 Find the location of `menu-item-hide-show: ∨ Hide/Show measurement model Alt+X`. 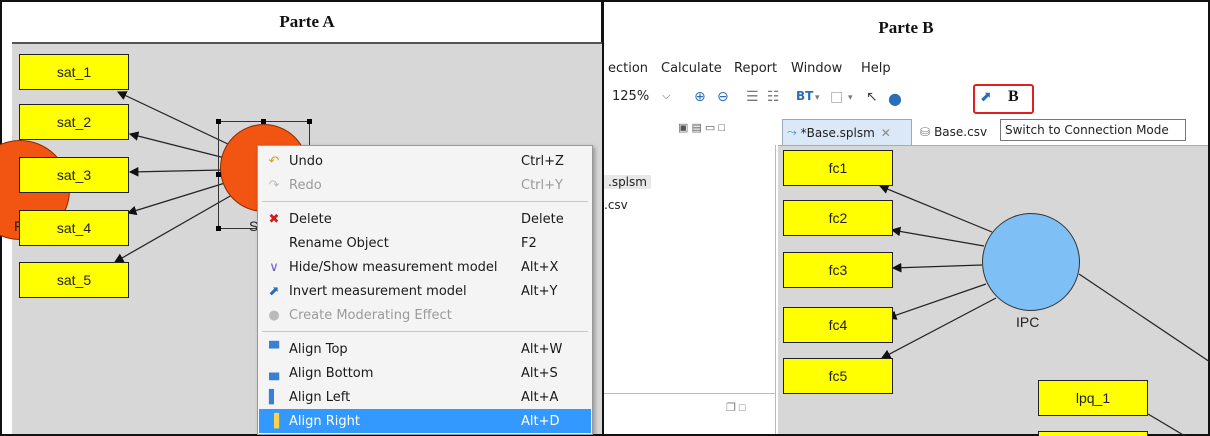

menu-item-hide-show: ∨ Hide/Show measurement model Alt+X is located at coordinates (425, 267).